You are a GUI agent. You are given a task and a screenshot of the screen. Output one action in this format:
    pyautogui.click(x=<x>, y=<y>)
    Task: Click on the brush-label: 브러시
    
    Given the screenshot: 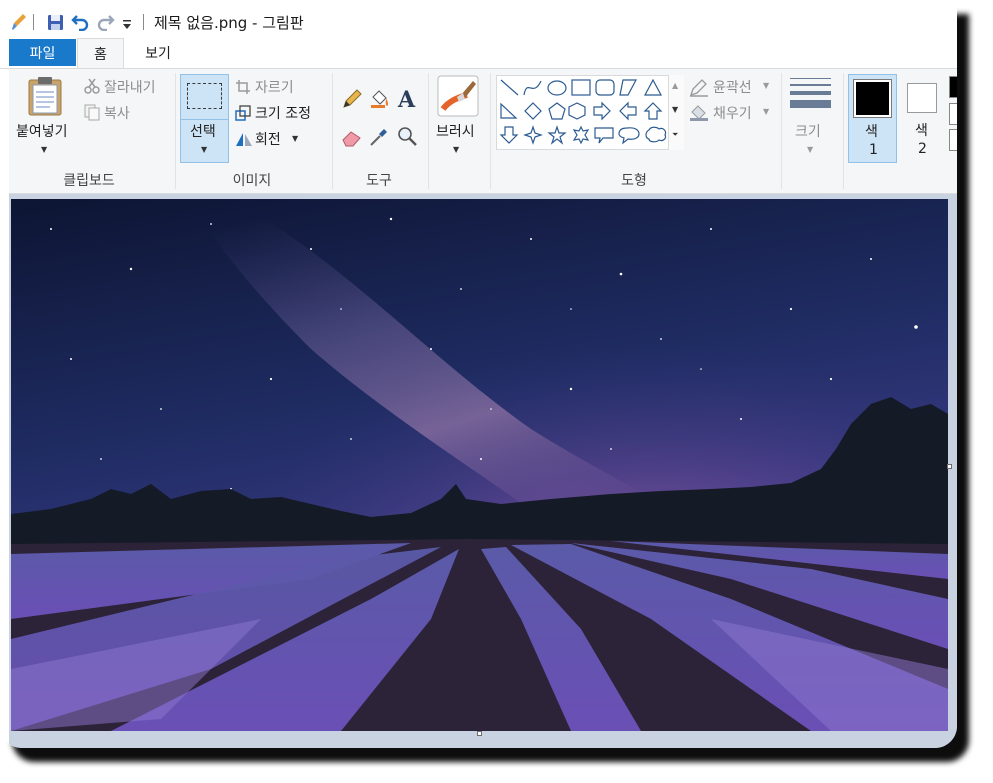 What is the action you would take?
    pyautogui.click(x=455, y=131)
    